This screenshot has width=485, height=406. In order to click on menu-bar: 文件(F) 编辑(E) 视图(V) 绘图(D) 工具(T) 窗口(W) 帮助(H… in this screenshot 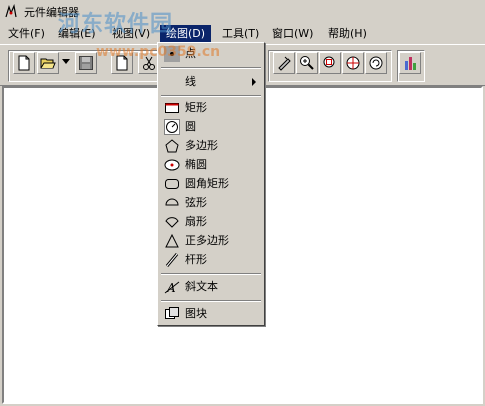, I will do `click(242, 33)`.